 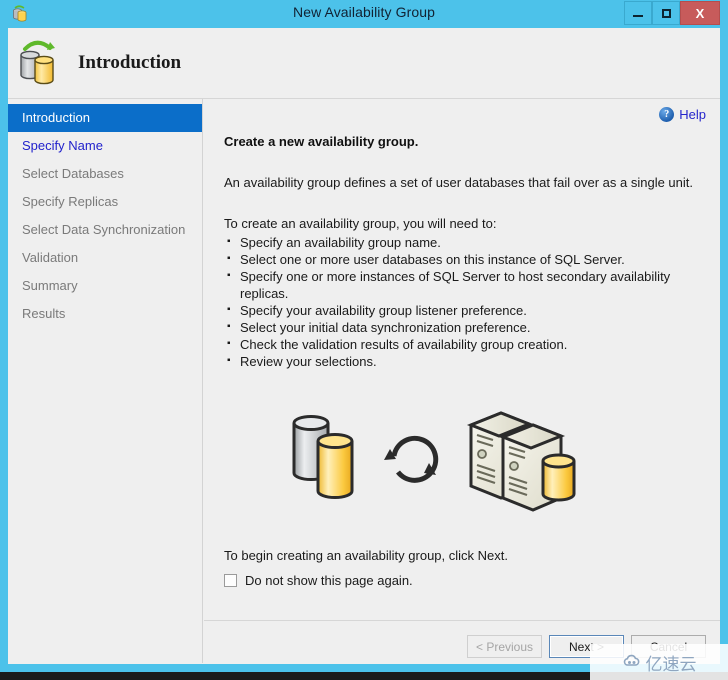 What do you see at coordinates (638, 15) in the screenshot?
I see `minimize-icon` at bounding box center [638, 15].